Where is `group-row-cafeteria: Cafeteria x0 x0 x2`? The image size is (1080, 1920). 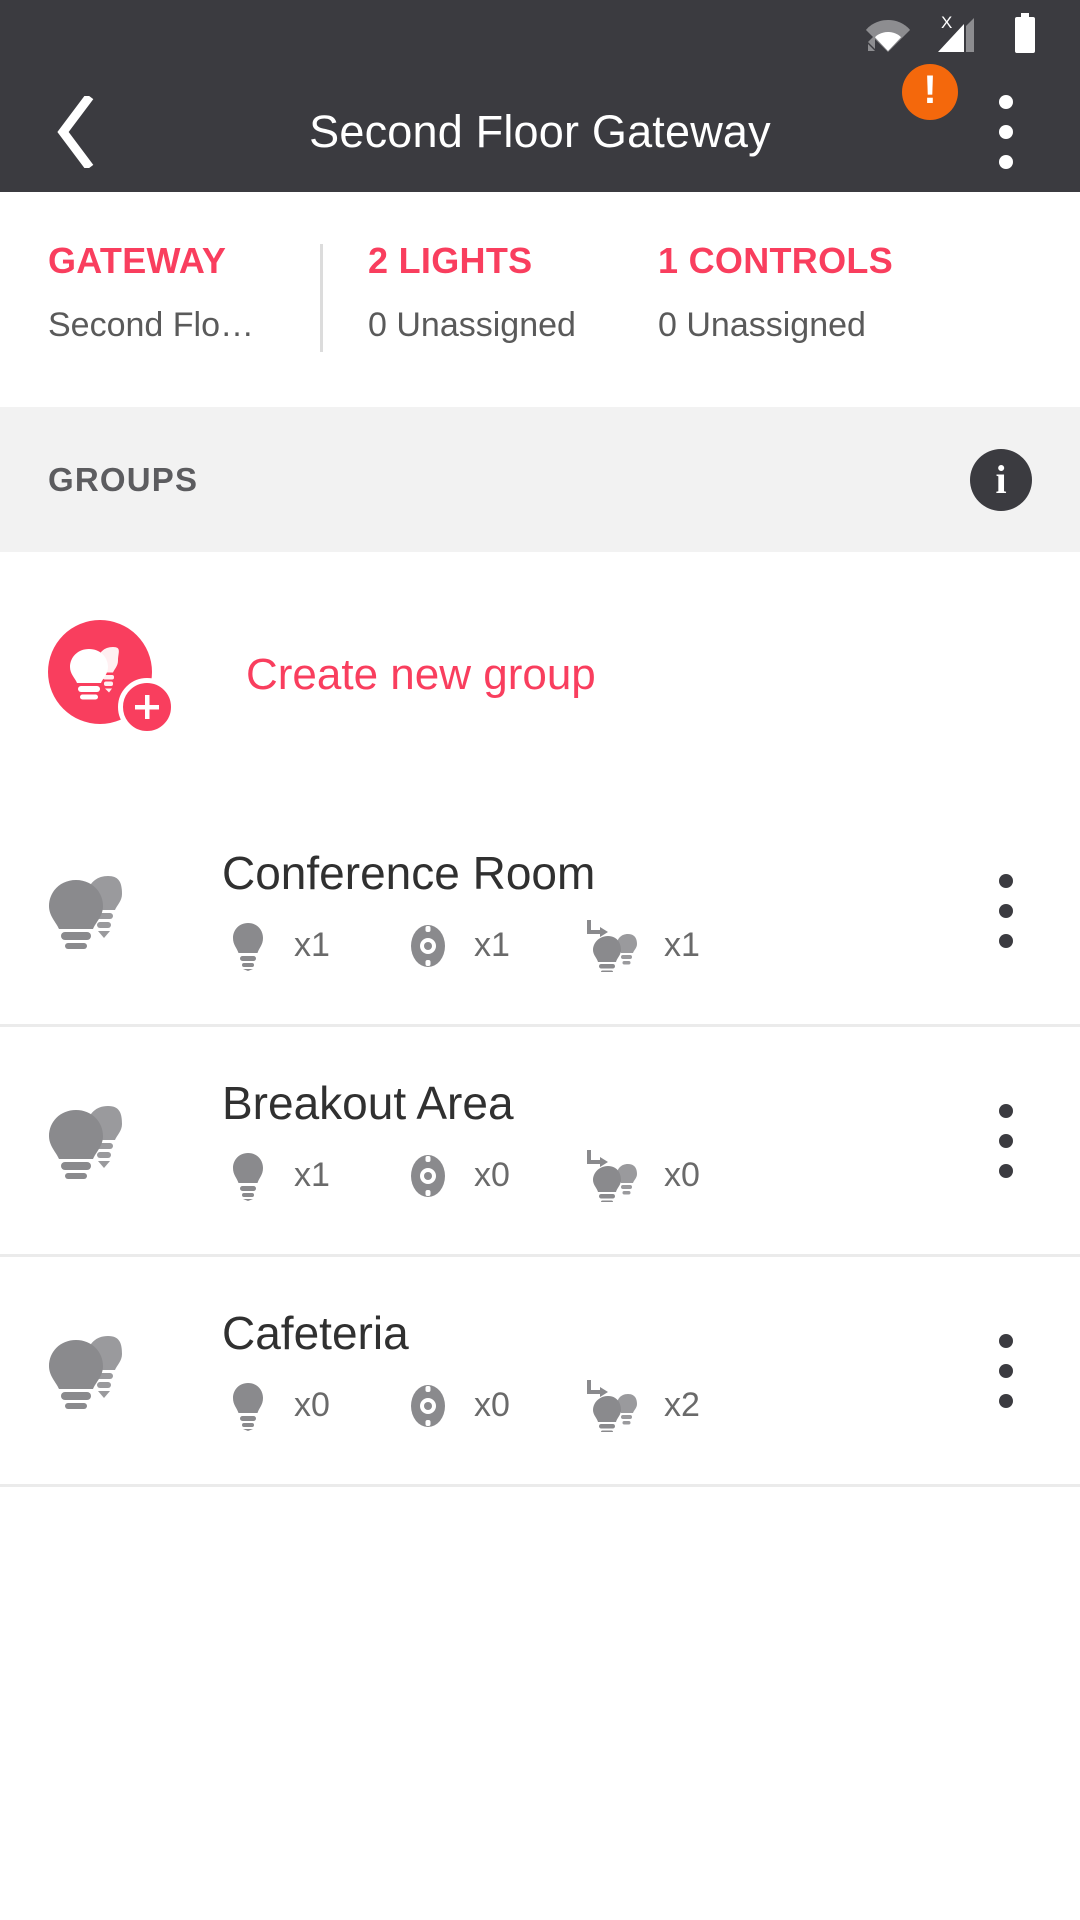
group-row-cafeteria: Cafeteria x0 x0 x2 is located at coordinates (540, 1372).